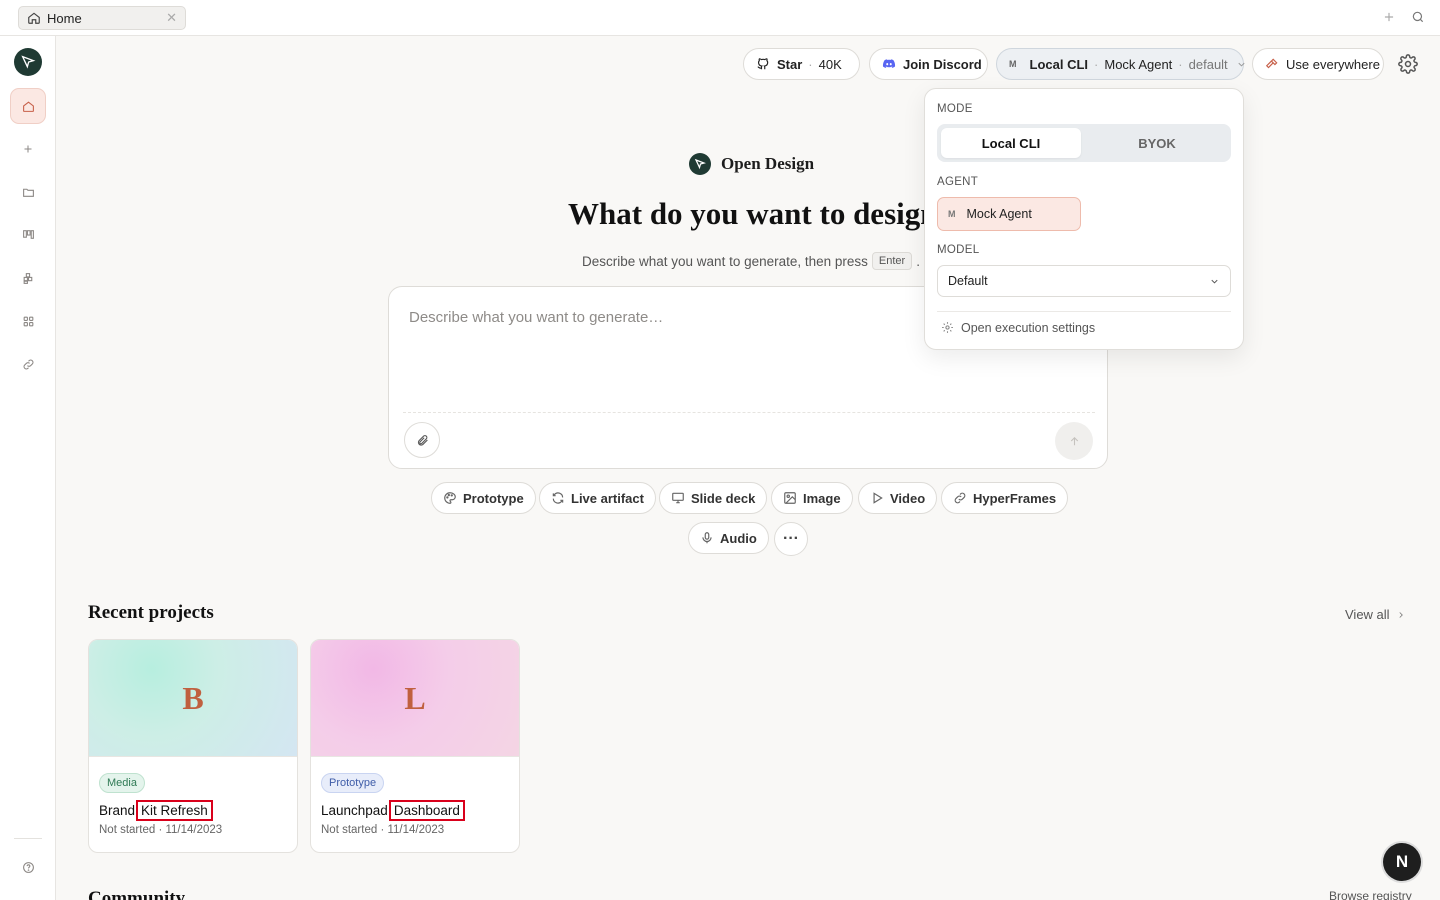 This screenshot has width=1440, height=900. What do you see at coordinates (1013, 64) in the screenshot?
I see `agent-badge-icon: M` at bounding box center [1013, 64].